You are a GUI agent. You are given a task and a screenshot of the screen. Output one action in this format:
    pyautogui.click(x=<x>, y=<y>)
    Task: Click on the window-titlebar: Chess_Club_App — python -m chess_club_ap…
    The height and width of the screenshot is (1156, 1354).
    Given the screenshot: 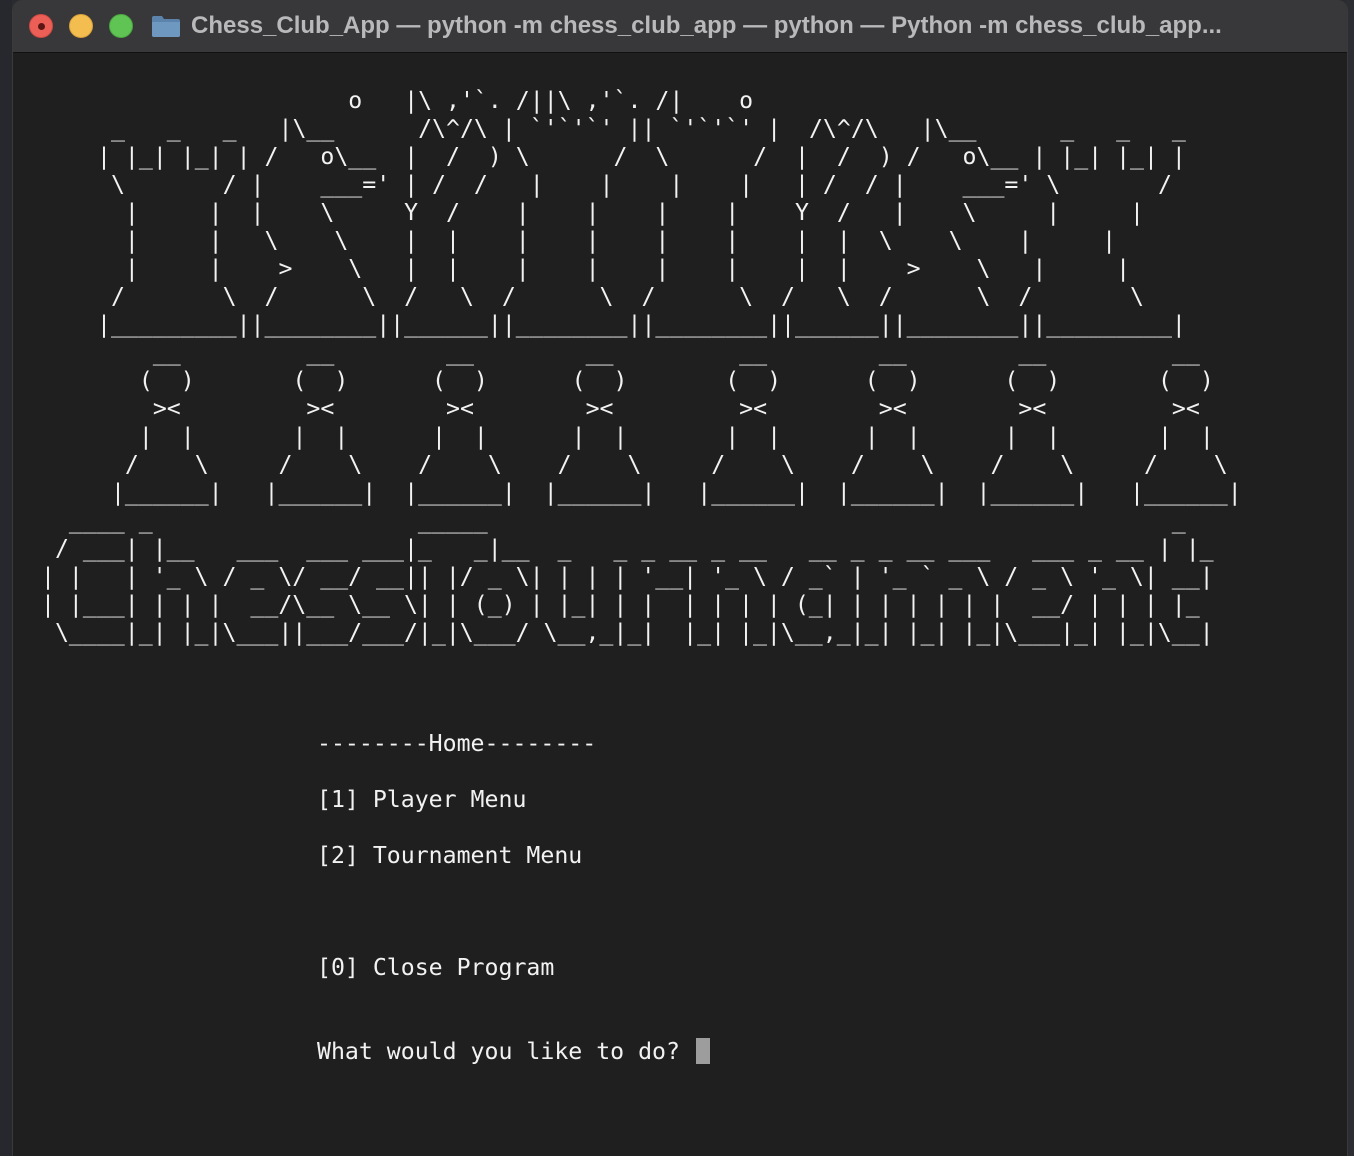 What is the action you would take?
    pyautogui.click(x=680, y=26)
    